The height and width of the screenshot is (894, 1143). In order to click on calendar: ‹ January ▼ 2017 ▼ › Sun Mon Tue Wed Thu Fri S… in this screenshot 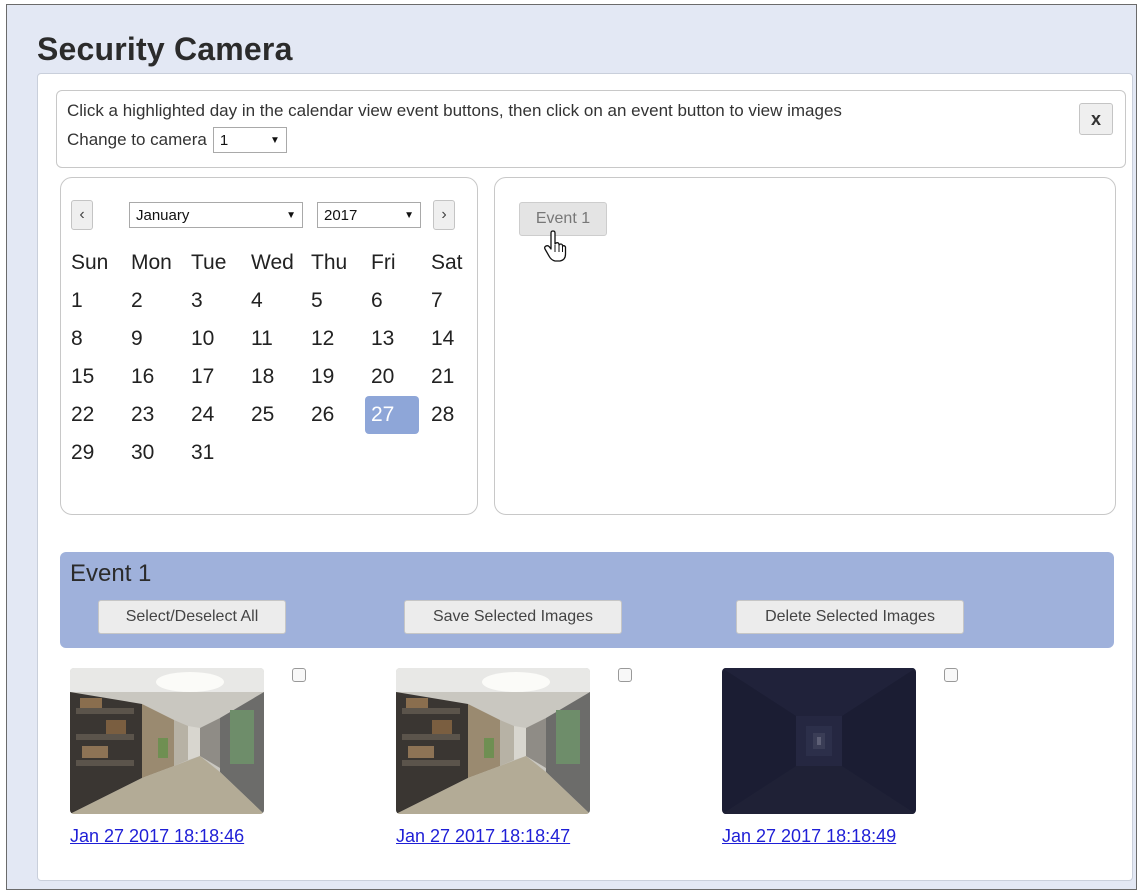, I will do `click(269, 346)`.